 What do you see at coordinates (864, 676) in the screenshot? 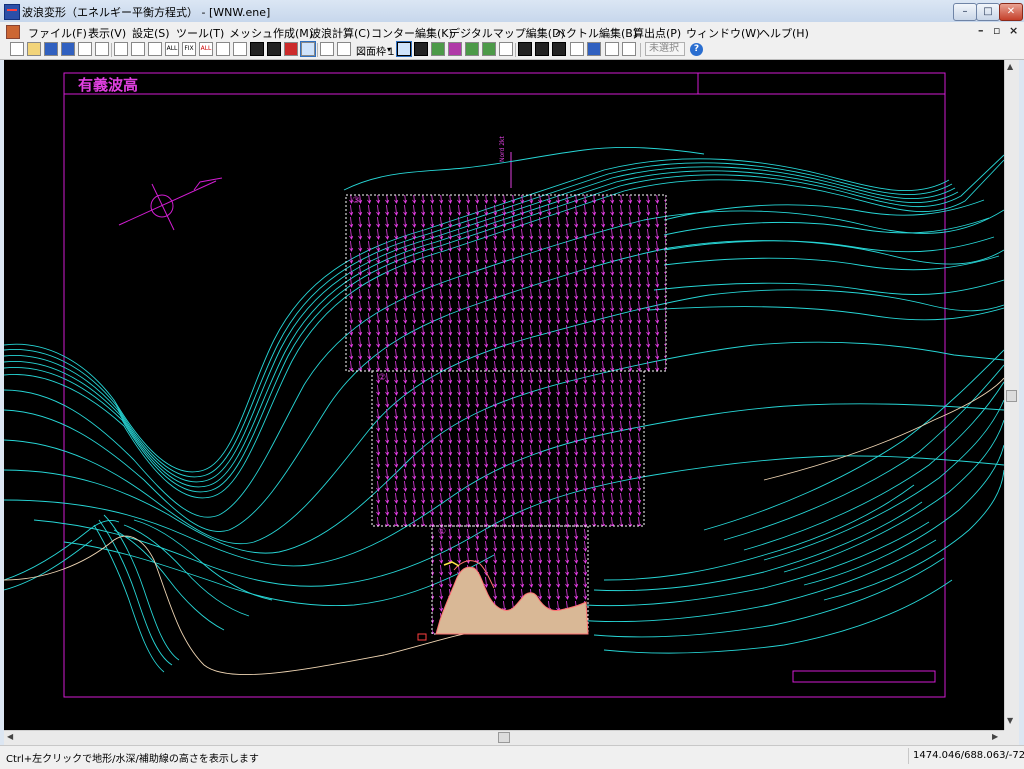
I see `scale-box` at bounding box center [864, 676].